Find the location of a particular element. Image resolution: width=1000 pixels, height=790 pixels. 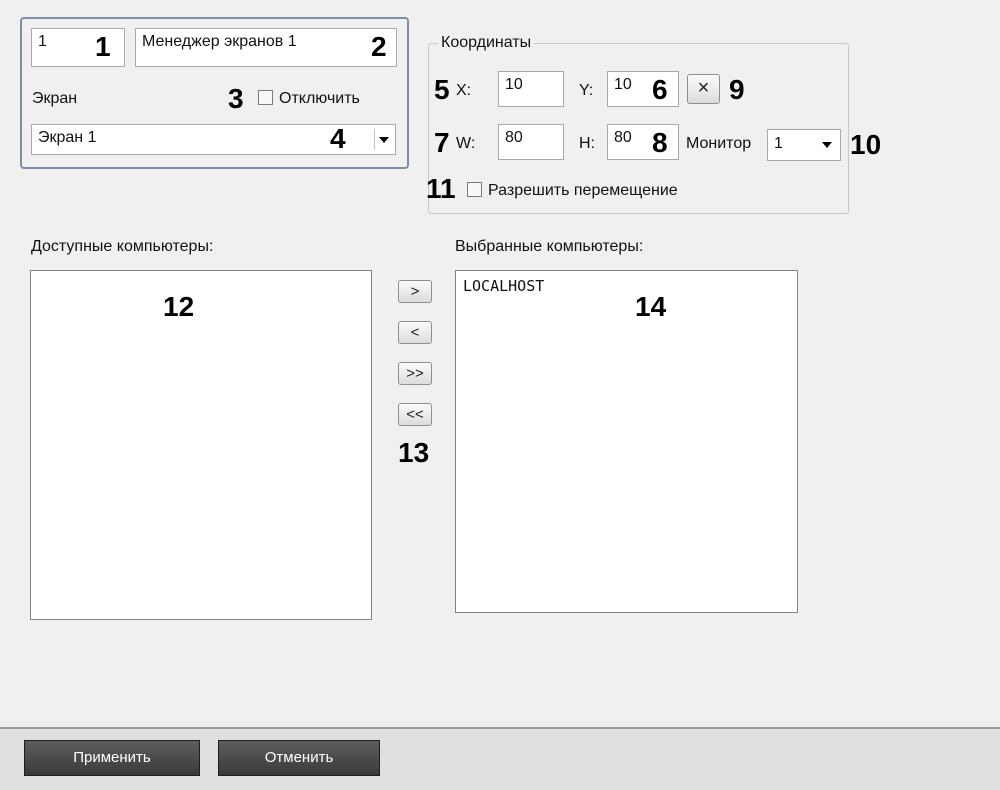

callout-9: 9 is located at coordinates (737, 89).